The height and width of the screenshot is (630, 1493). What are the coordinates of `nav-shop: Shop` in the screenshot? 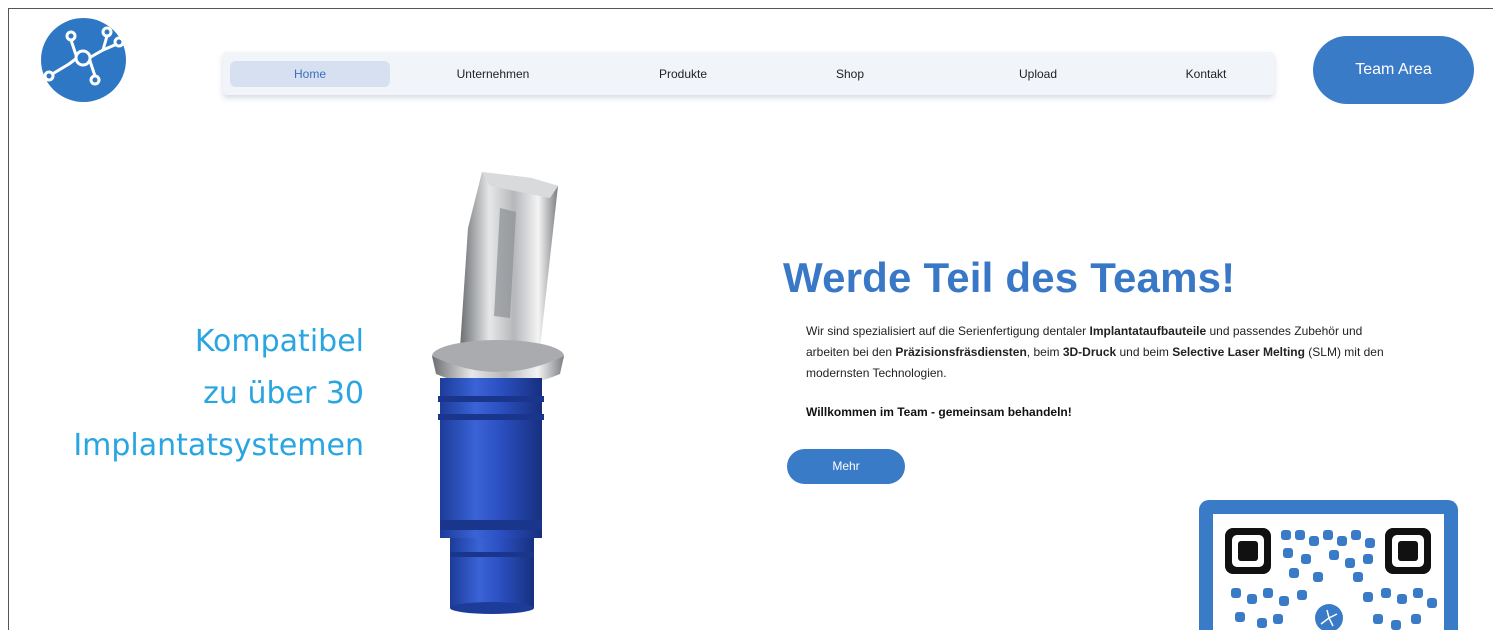 It's located at (850, 74).